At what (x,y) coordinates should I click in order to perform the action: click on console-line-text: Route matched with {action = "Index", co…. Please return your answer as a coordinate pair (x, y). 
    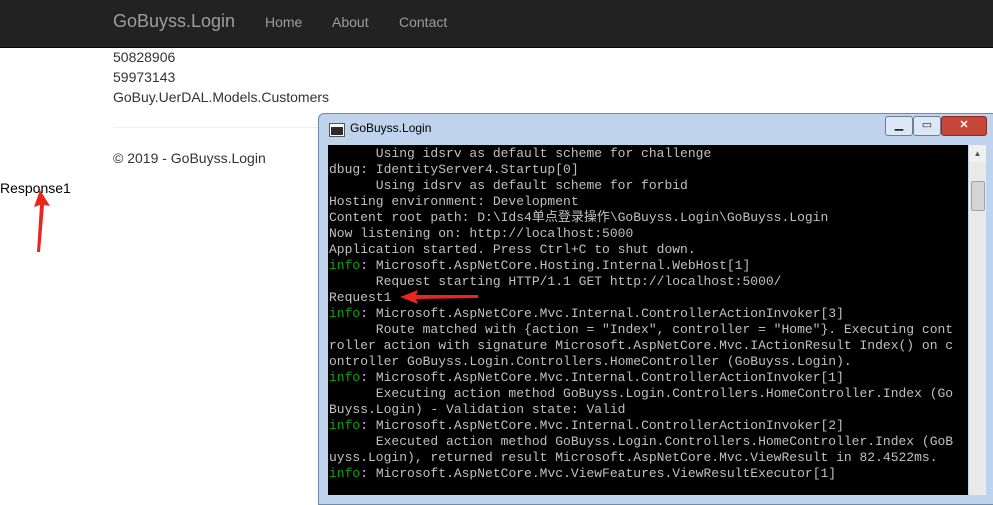
    Looking at the image, I should click on (641, 329).